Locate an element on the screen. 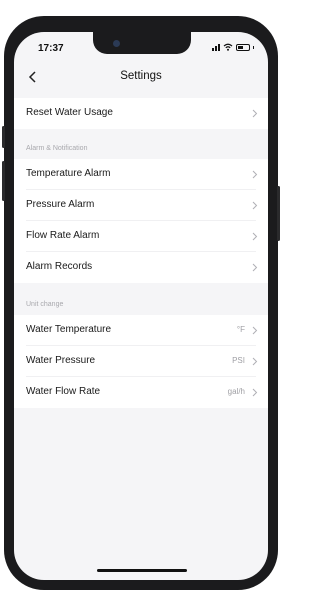 This screenshot has width=320, height=599. water-temperature-row: Water Temperature °F is located at coordinates (141, 330).